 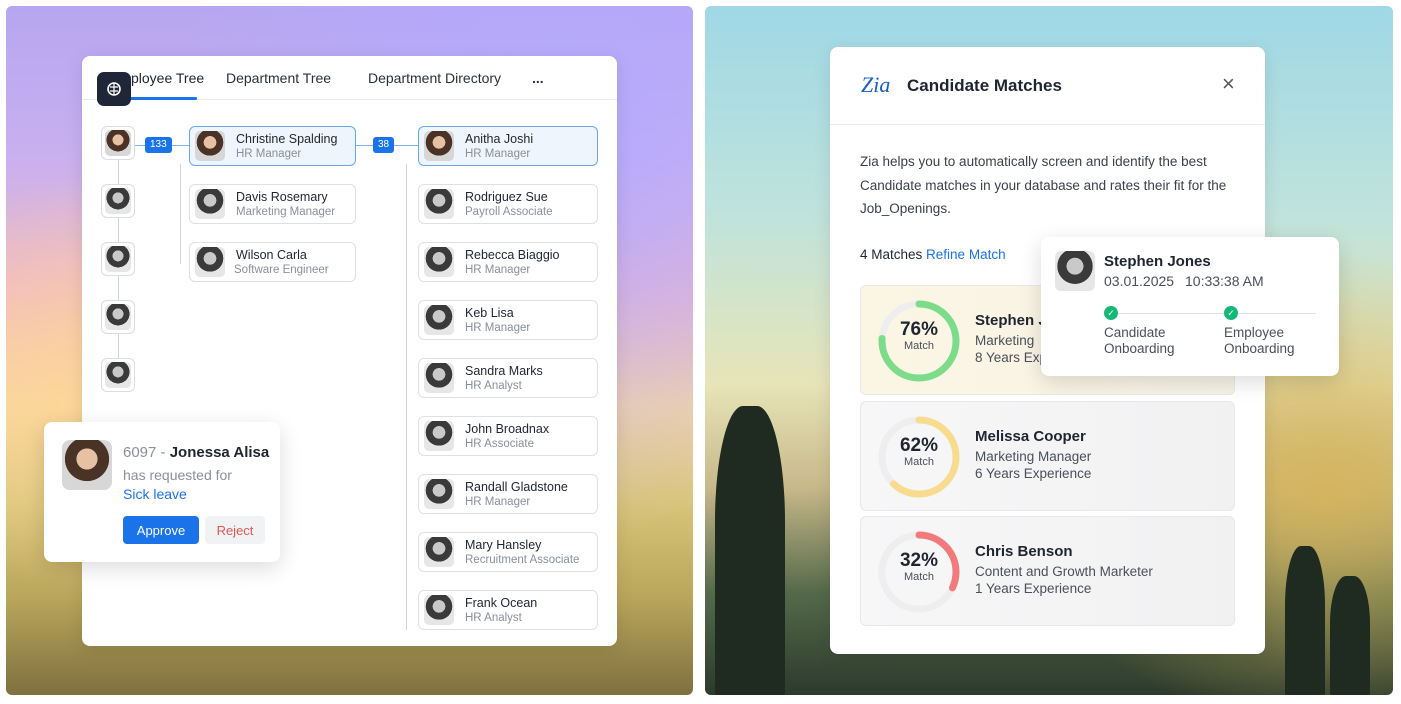 I want to click on brain-icon, so click(x=114, y=89).